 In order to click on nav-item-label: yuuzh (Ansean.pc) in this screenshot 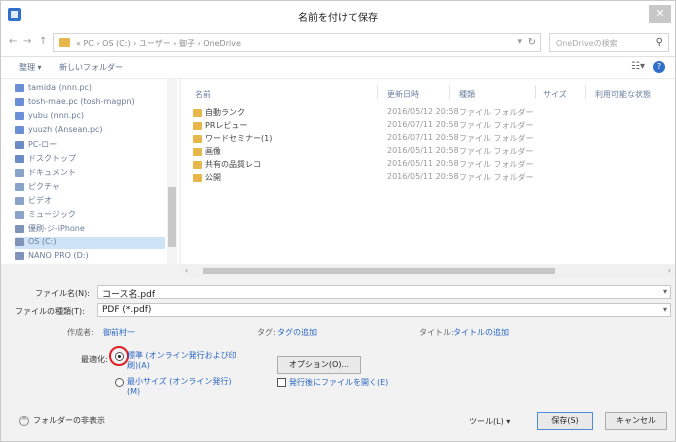, I will do `click(65, 129)`.